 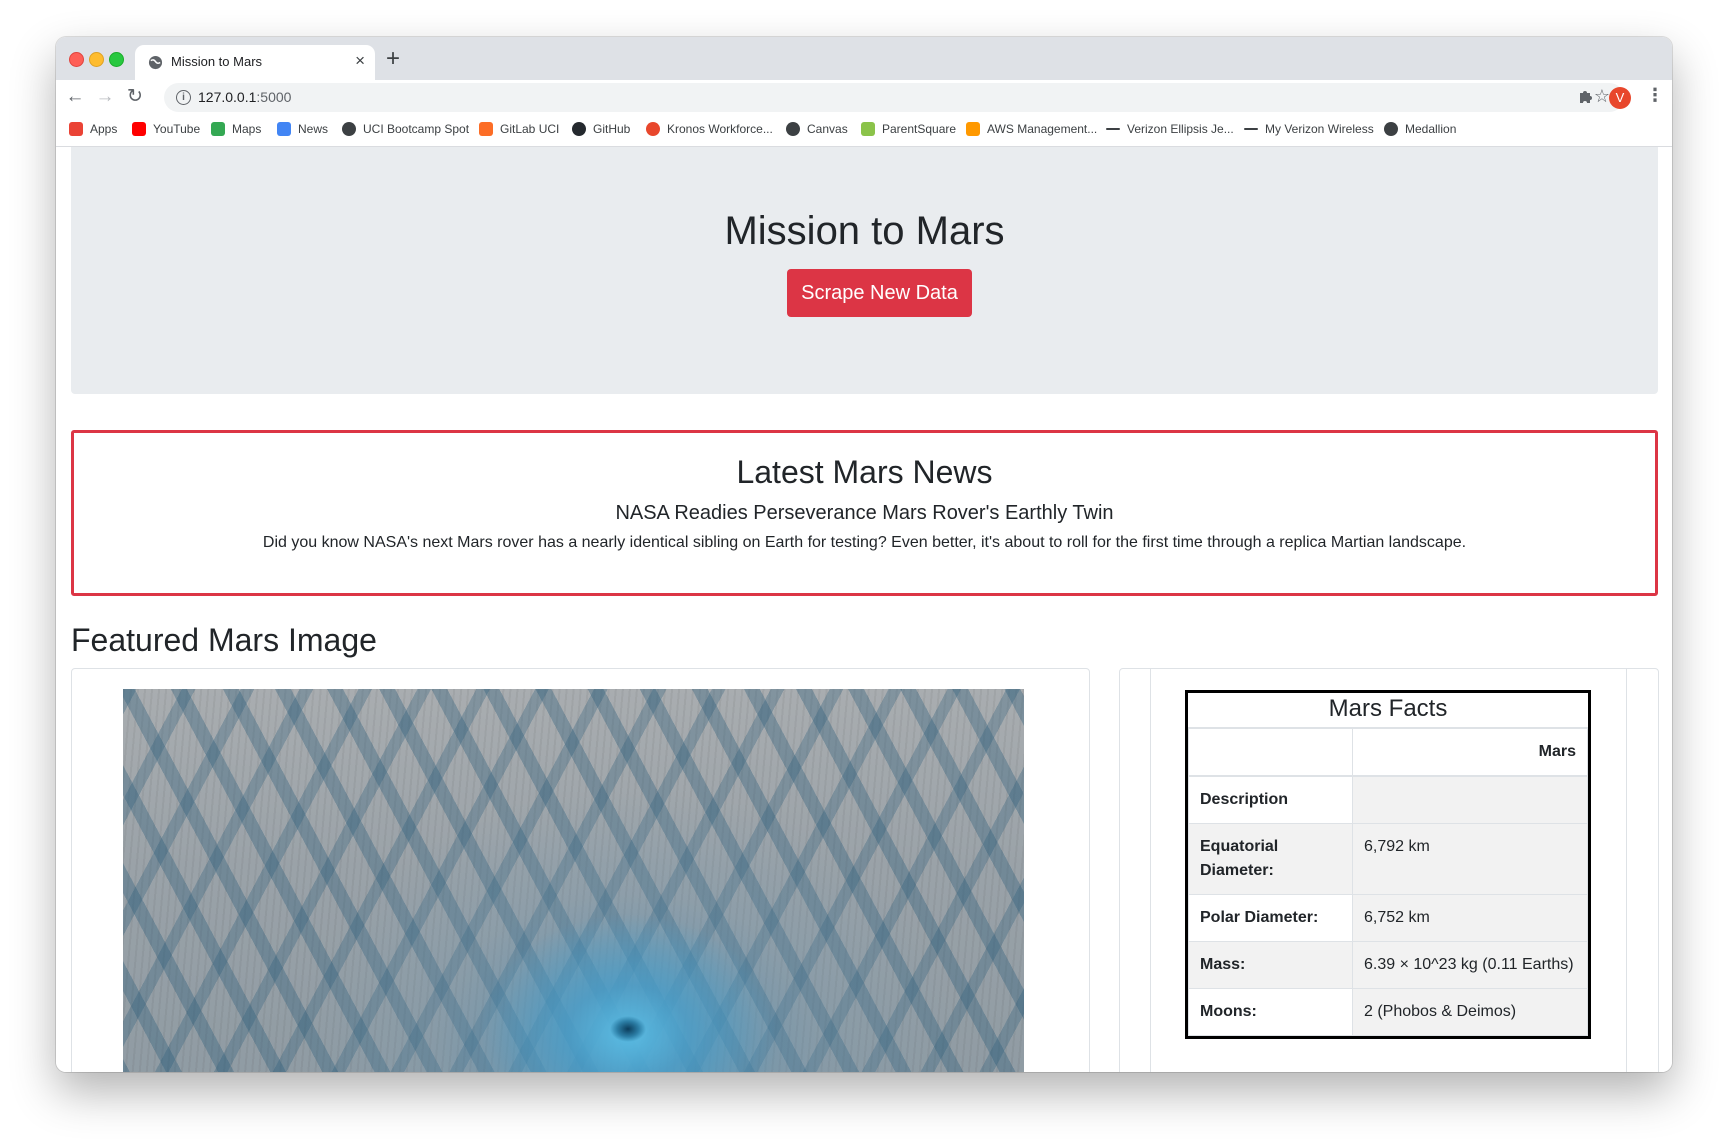 What do you see at coordinates (177, 129) in the screenshot?
I see `bookmark-label: YouTube` at bounding box center [177, 129].